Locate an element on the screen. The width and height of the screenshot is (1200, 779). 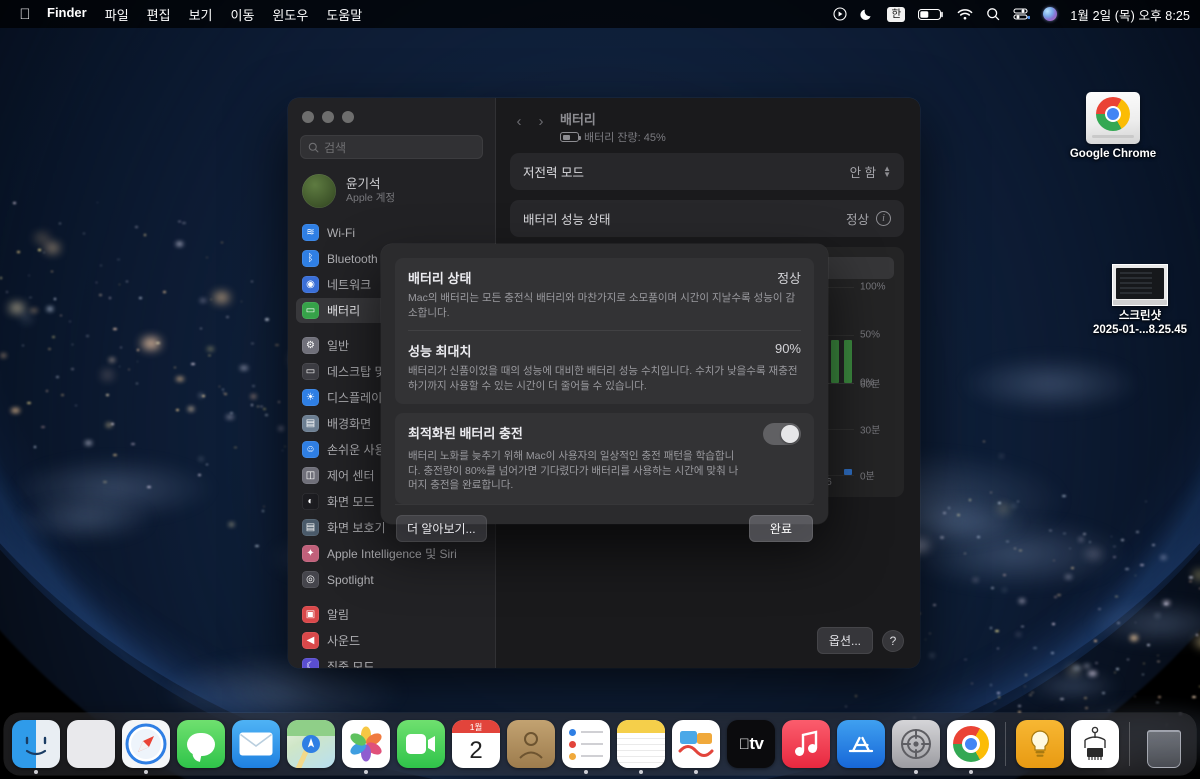
menu-item-1: 파일 is located at coordinates (117, 14).